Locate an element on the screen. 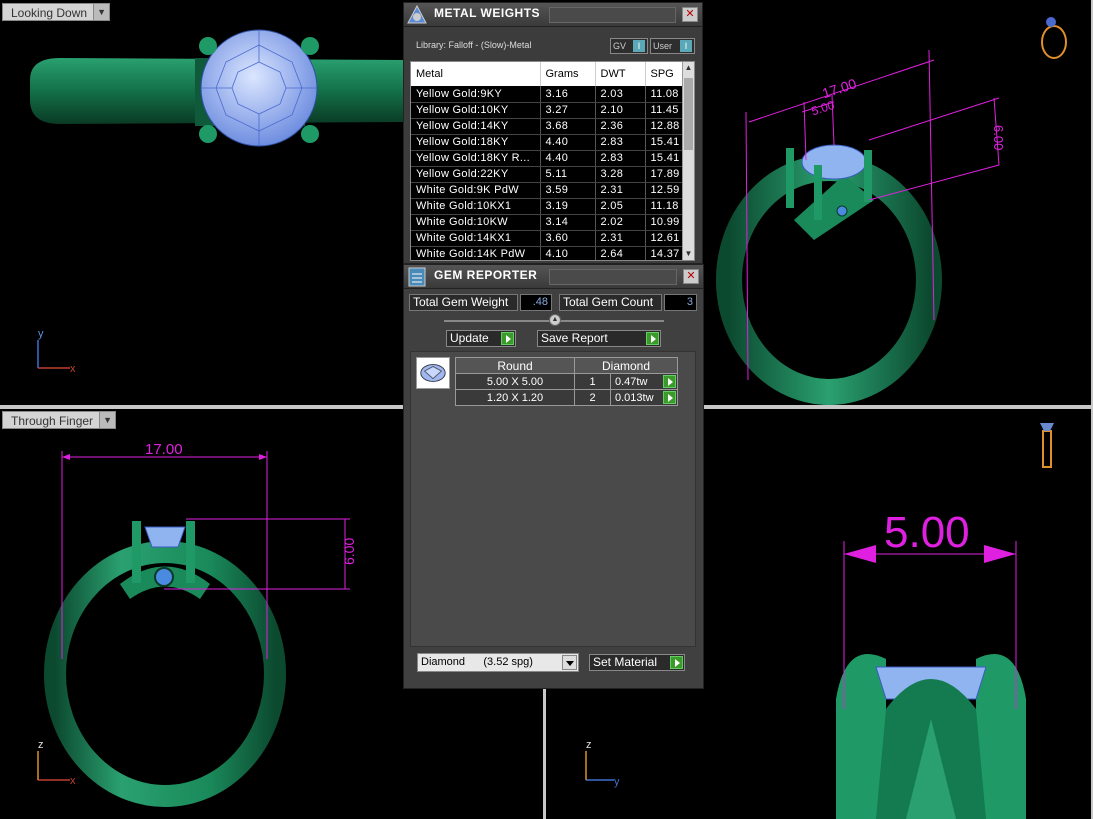 This screenshot has height=819, width=1093. material-select: Diamond (3.52 spg) is located at coordinates (498, 662).